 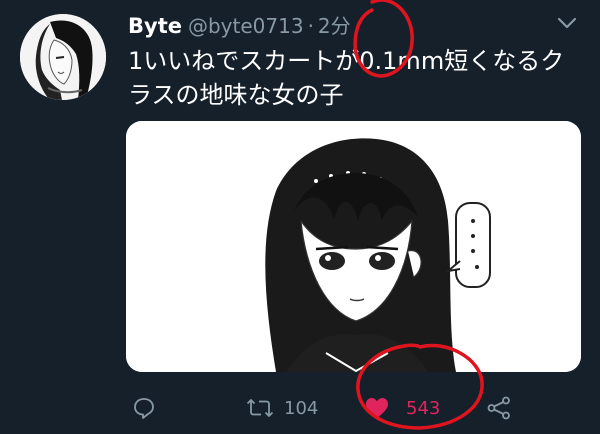 I want to click on reply-icon, so click(x=144, y=408).